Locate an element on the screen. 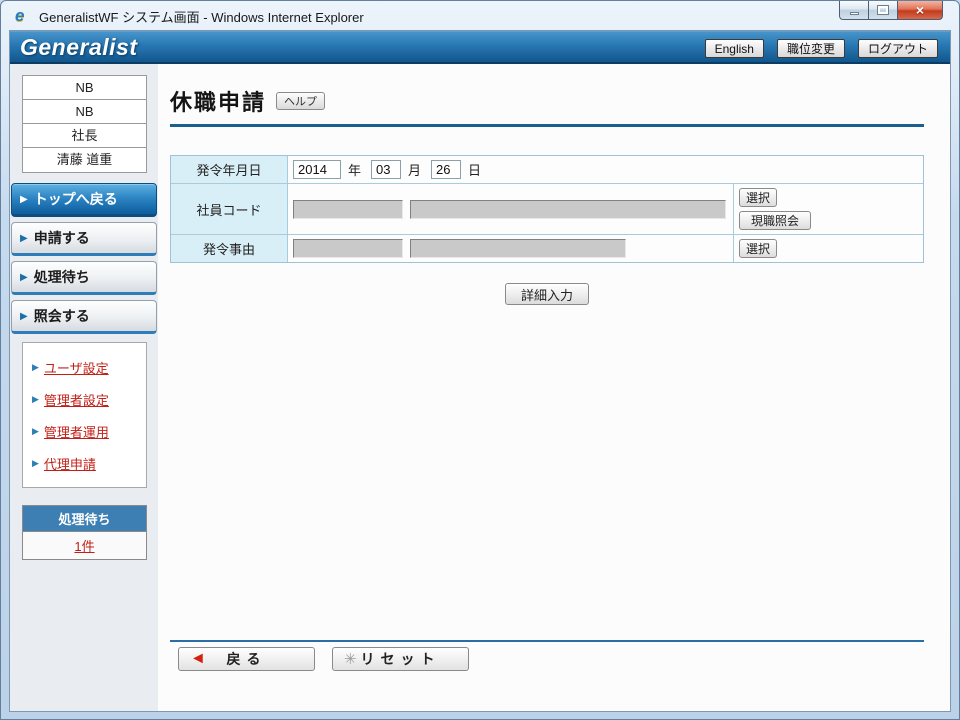 The image size is (960, 720). pending-tasks-title: 処理待ち is located at coordinates (84, 519).